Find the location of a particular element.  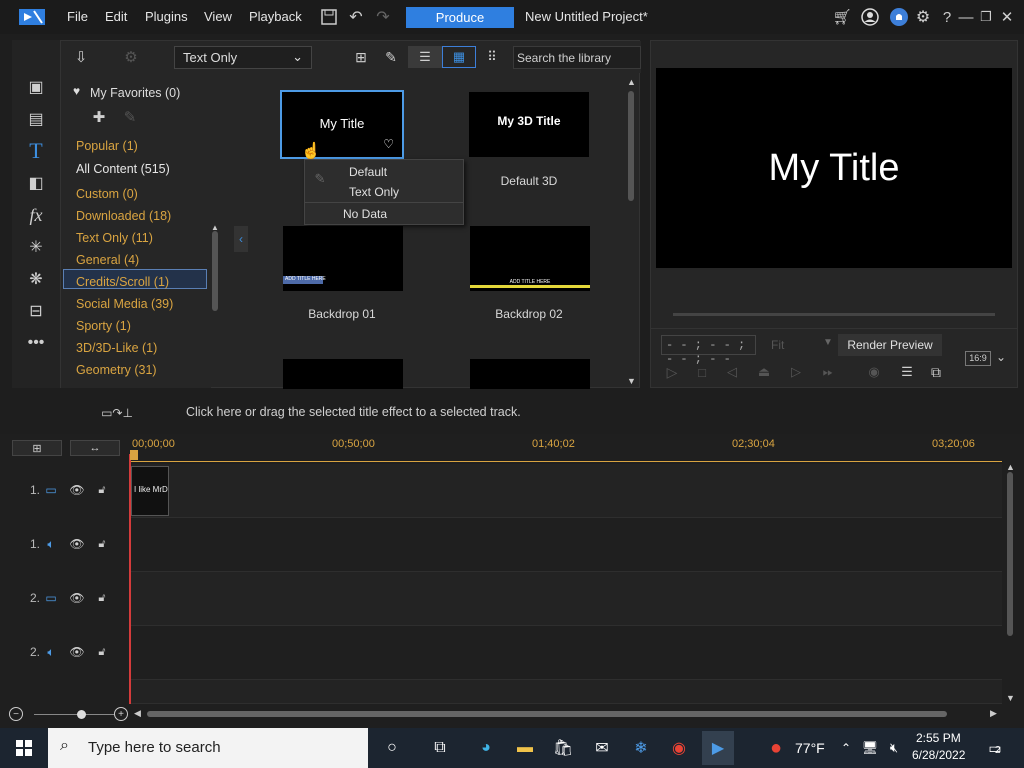

captions-icon: ☰ is located at coordinates (907, 372).